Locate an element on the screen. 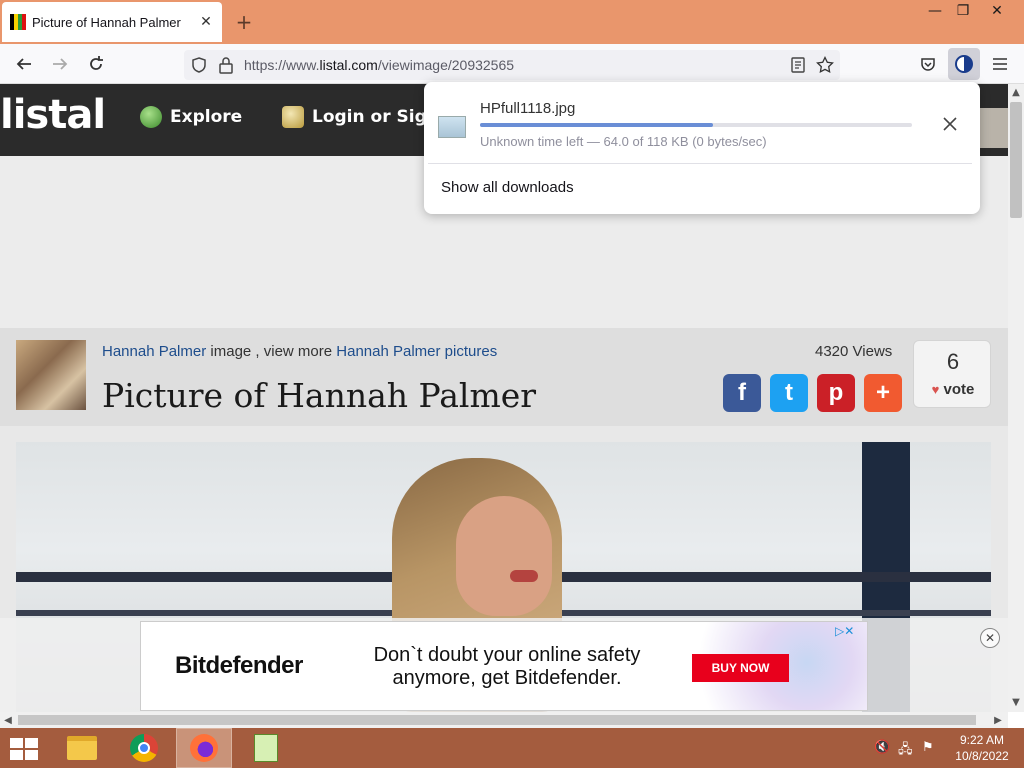 The height and width of the screenshot is (768, 1024). scroll-left-icon: ◀ is located at coordinates (8, 720).